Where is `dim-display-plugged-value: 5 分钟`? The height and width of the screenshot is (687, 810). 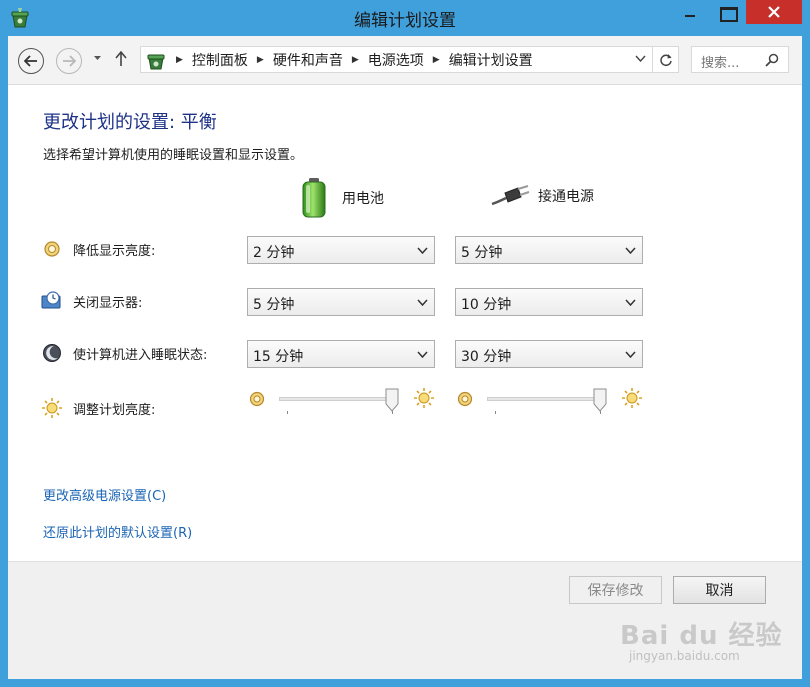
dim-display-plugged-value: 5 分钟 is located at coordinates (482, 253).